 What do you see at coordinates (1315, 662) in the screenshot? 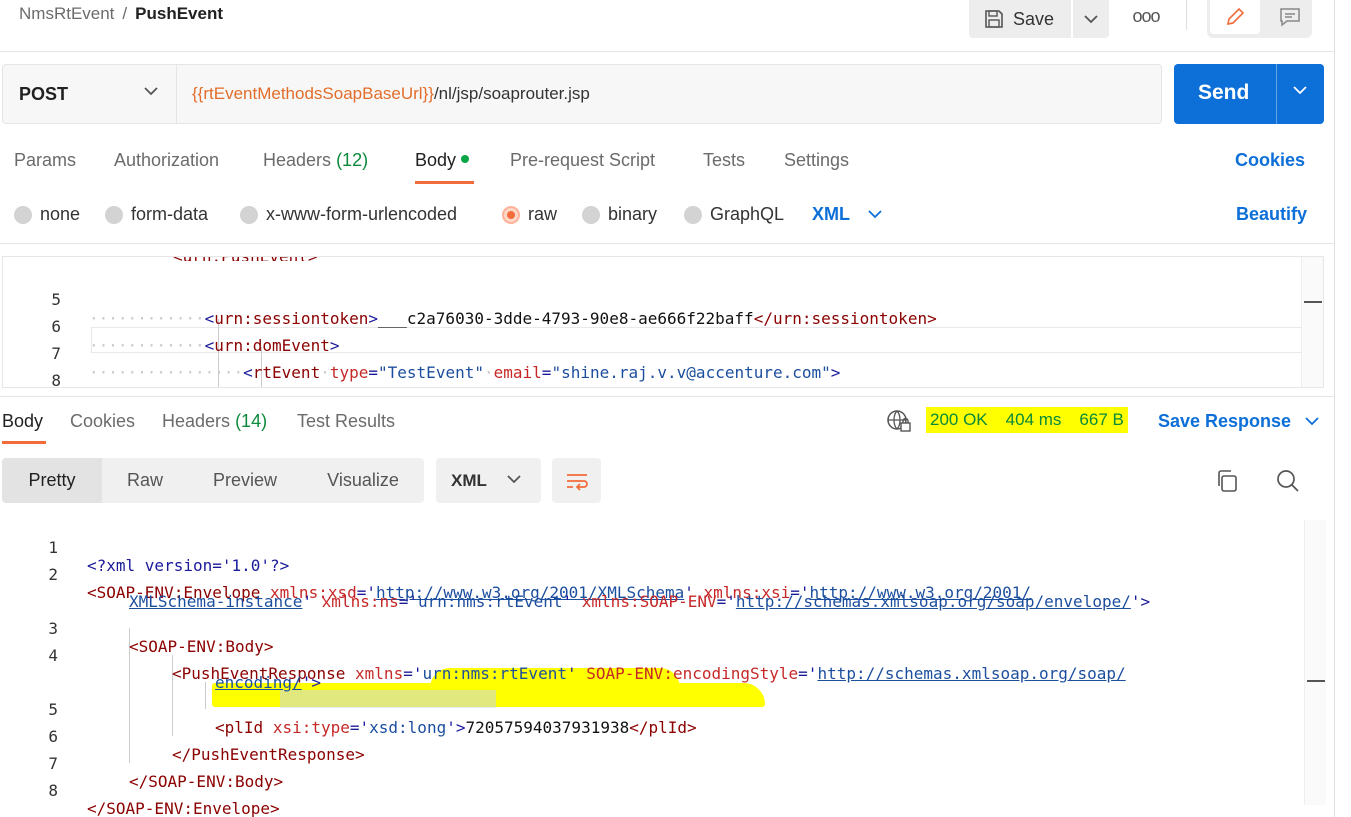
I see `response-scrollbar` at bounding box center [1315, 662].